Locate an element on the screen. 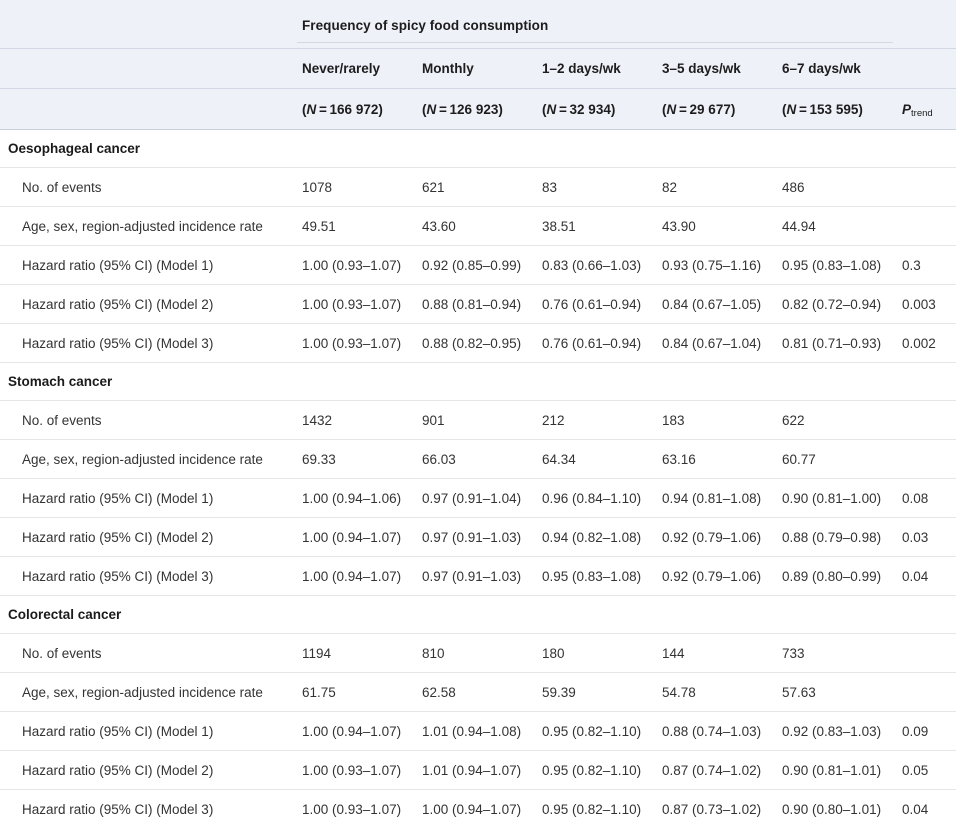  cell-value: 38.51 is located at coordinates (597, 226).